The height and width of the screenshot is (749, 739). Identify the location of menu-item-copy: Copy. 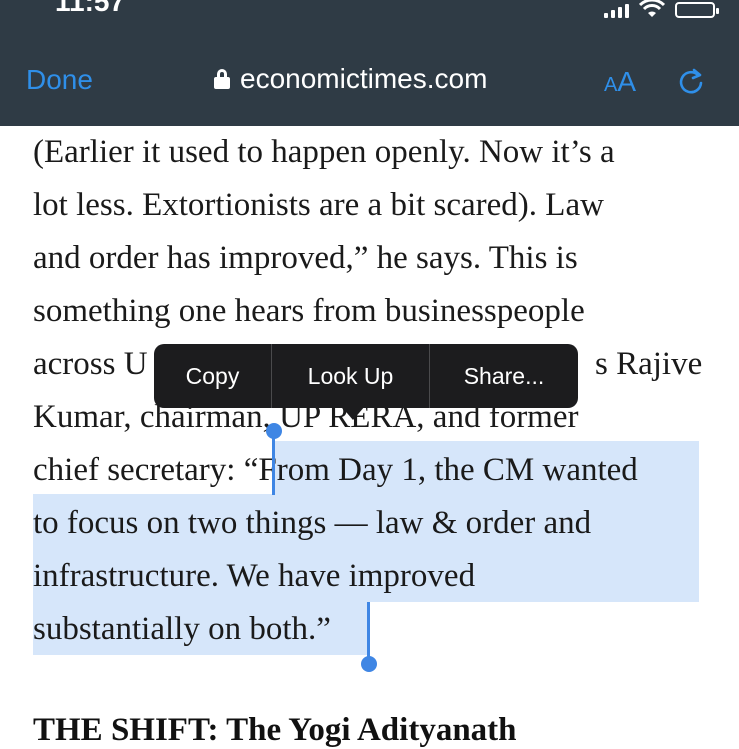
(212, 376).